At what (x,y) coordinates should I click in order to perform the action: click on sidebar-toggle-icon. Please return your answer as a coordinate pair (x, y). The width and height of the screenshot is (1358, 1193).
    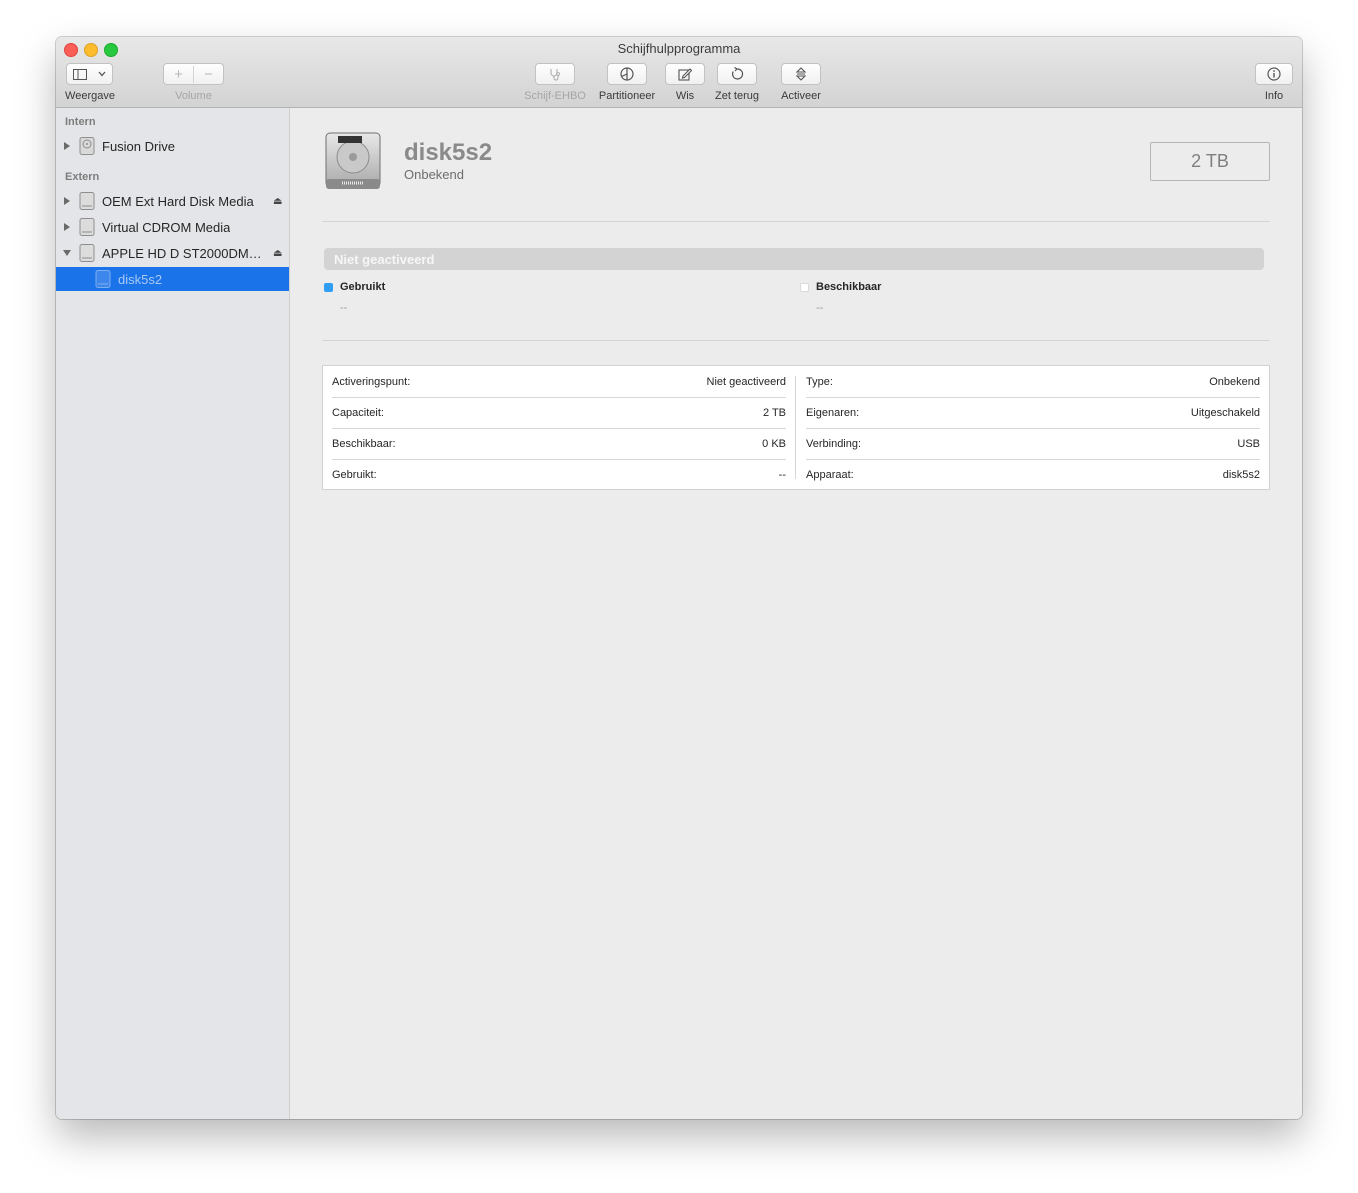
    Looking at the image, I should click on (79, 74).